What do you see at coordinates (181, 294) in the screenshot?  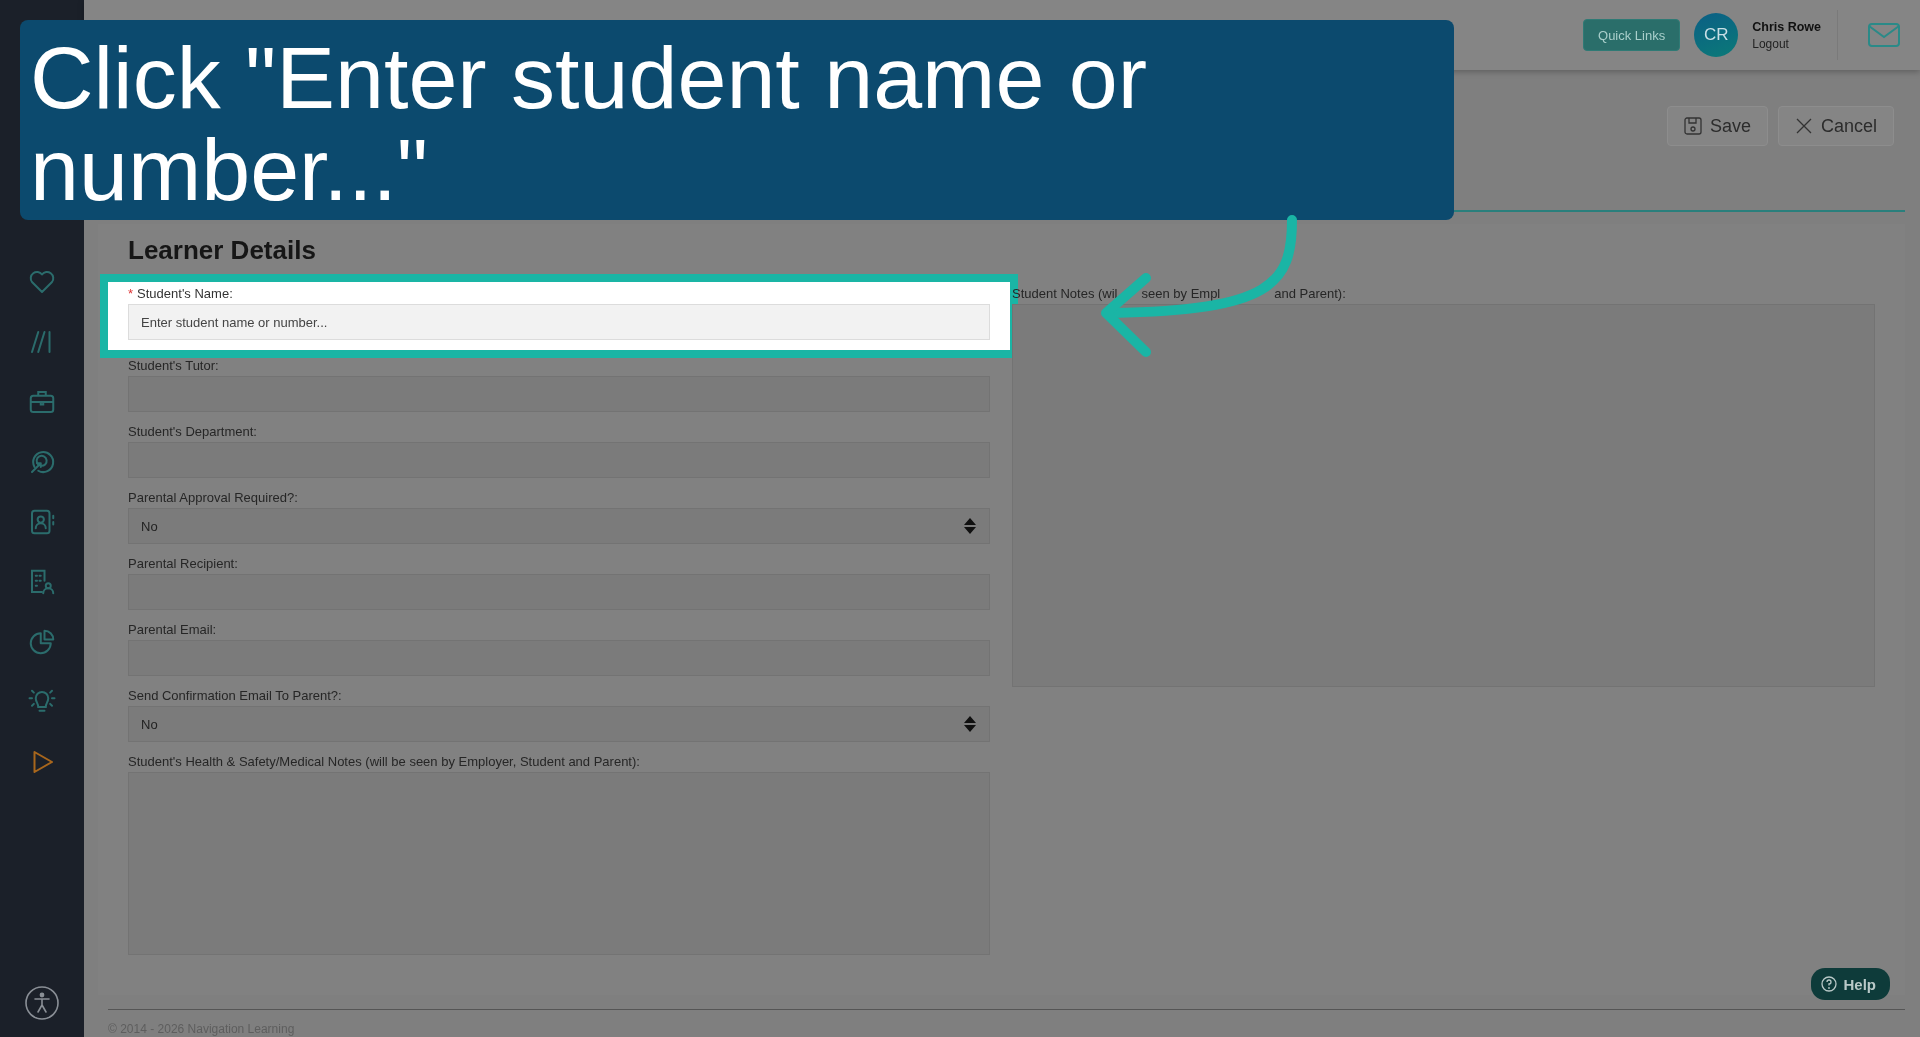 I see `field-label: * Student's Name:` at bounding box center [181, 294].